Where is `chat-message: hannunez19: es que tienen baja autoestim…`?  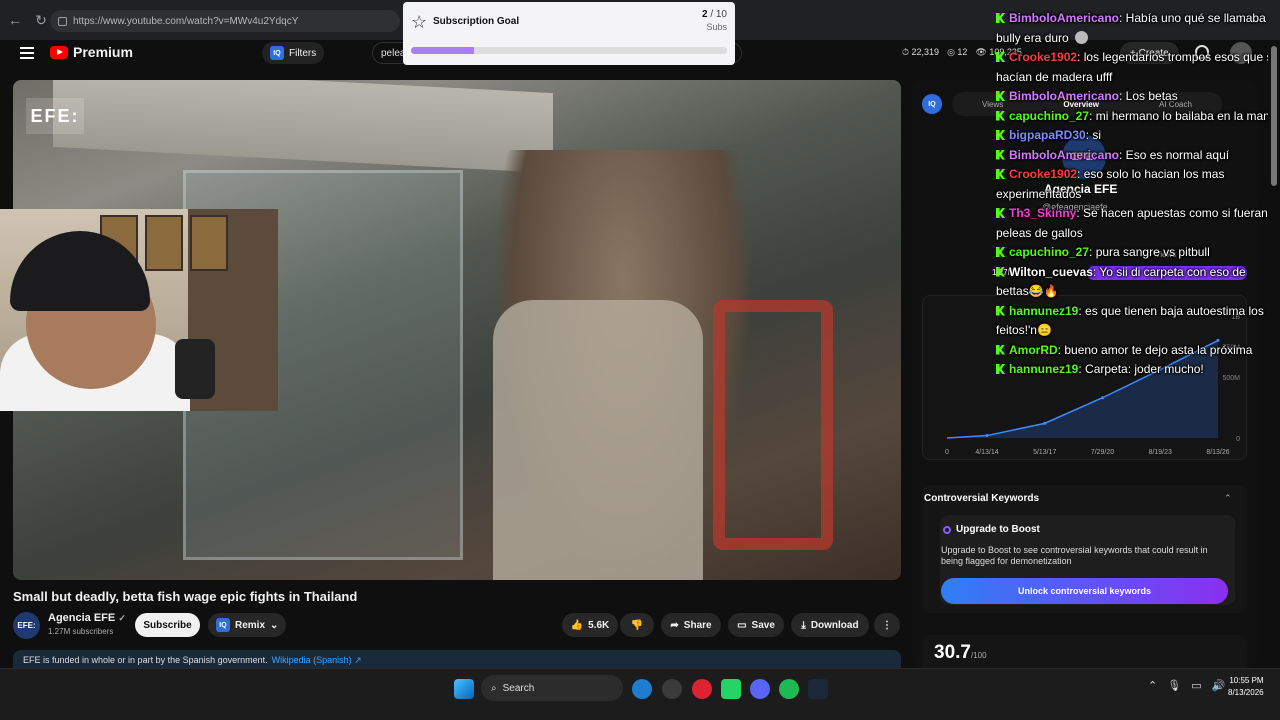 chat-message: hannunez19: es que tienen baja autoestim… is located at coordinates (1138, 321).